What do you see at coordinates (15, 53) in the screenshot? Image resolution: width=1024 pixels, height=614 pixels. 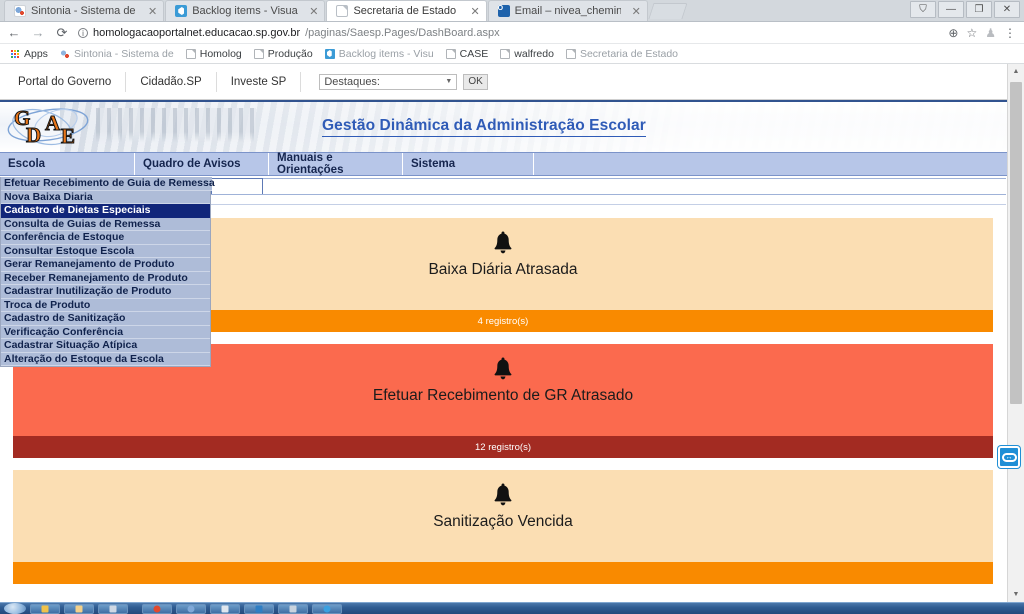 I see `apps-grid-icon` at bounding box center [15, 53].